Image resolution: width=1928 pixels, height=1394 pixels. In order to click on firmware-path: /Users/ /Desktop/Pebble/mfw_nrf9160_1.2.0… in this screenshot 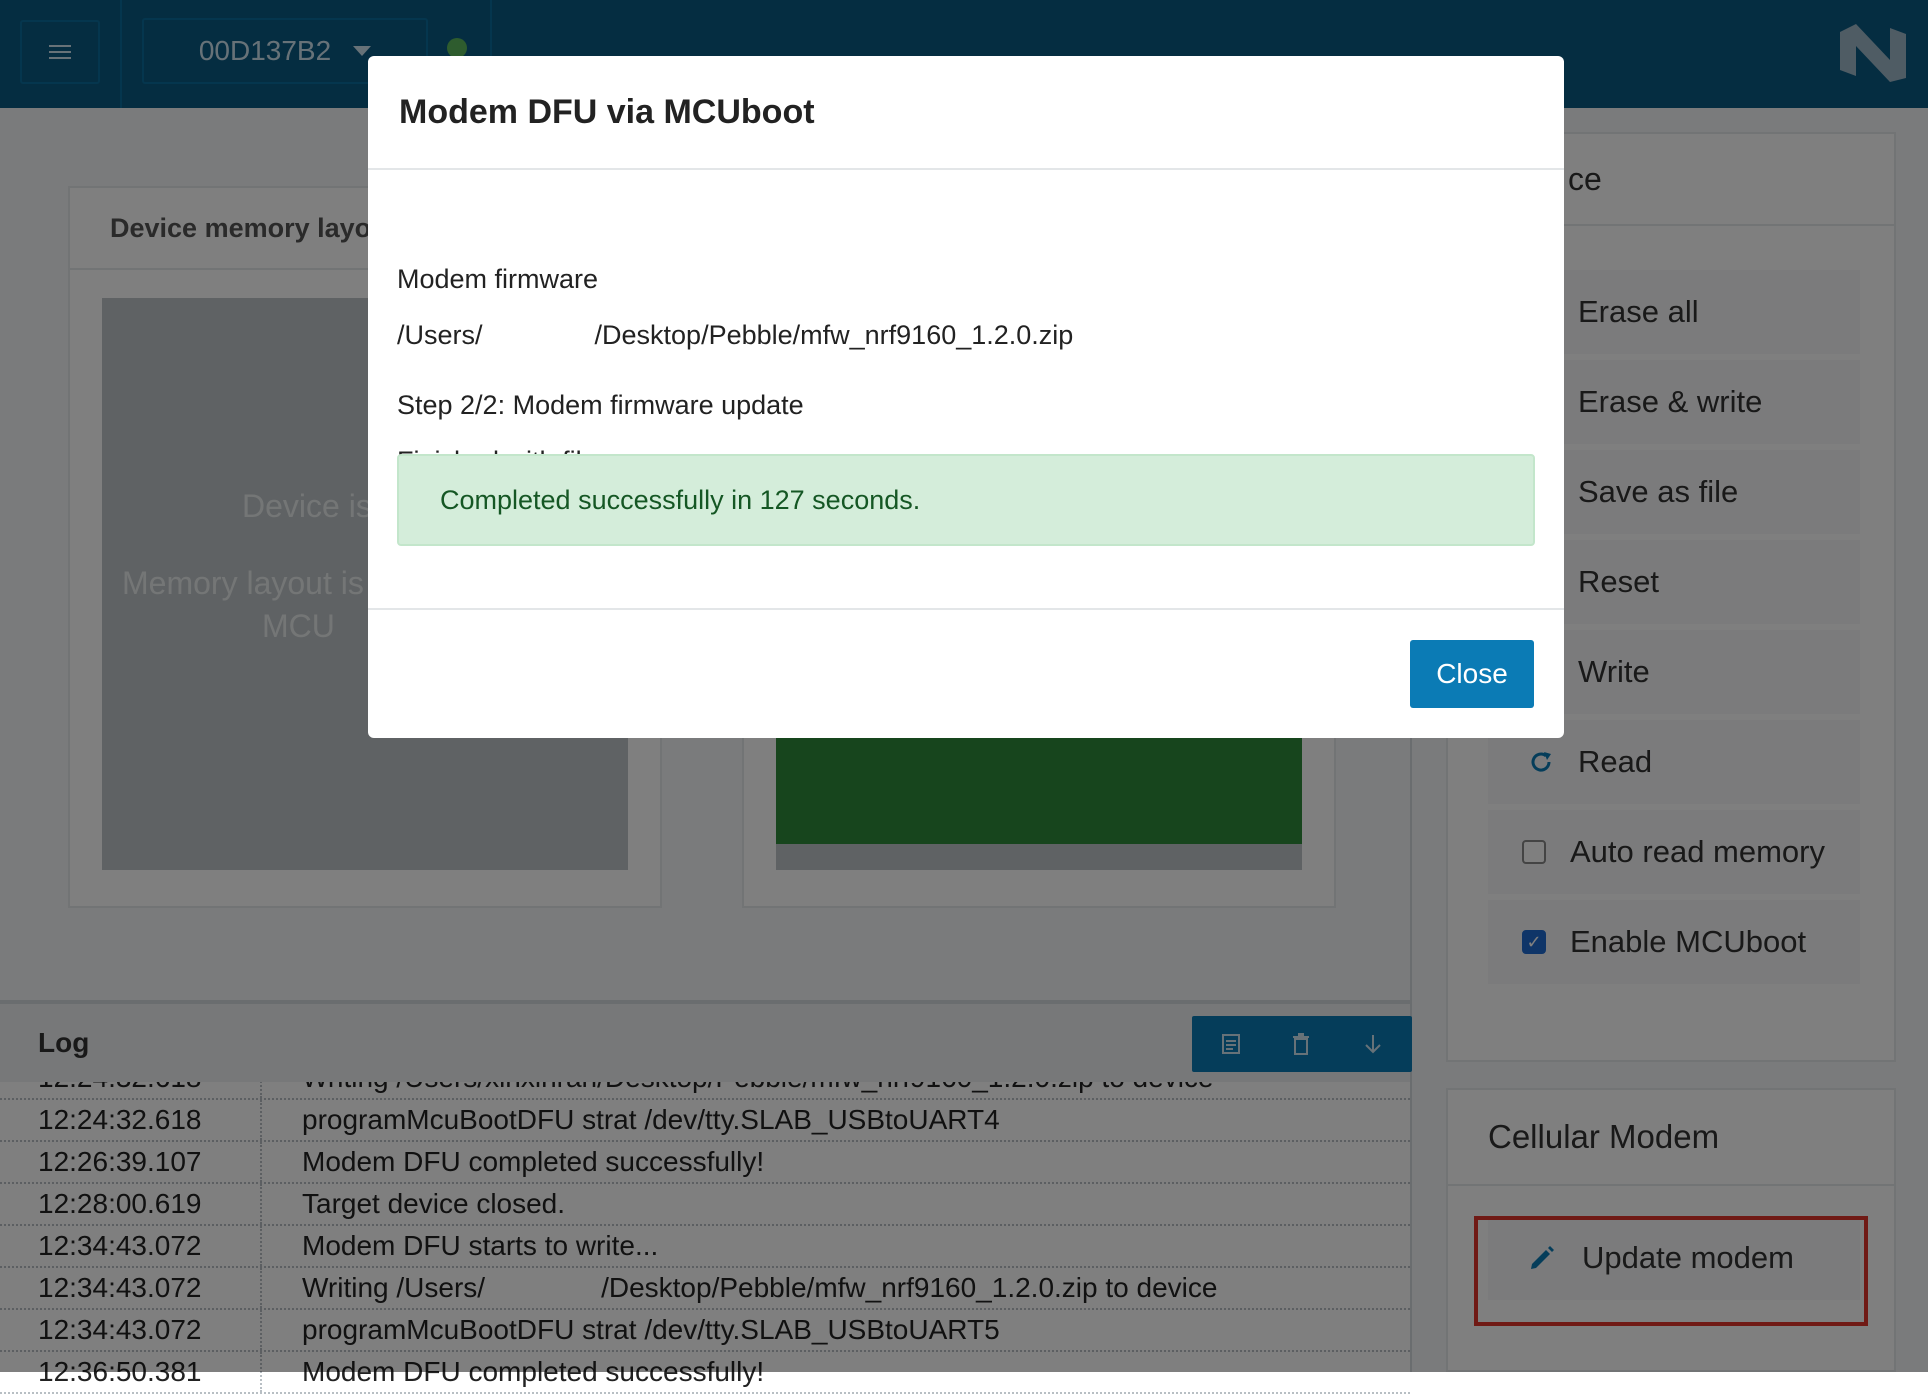, I will do `click(735, 335)`.